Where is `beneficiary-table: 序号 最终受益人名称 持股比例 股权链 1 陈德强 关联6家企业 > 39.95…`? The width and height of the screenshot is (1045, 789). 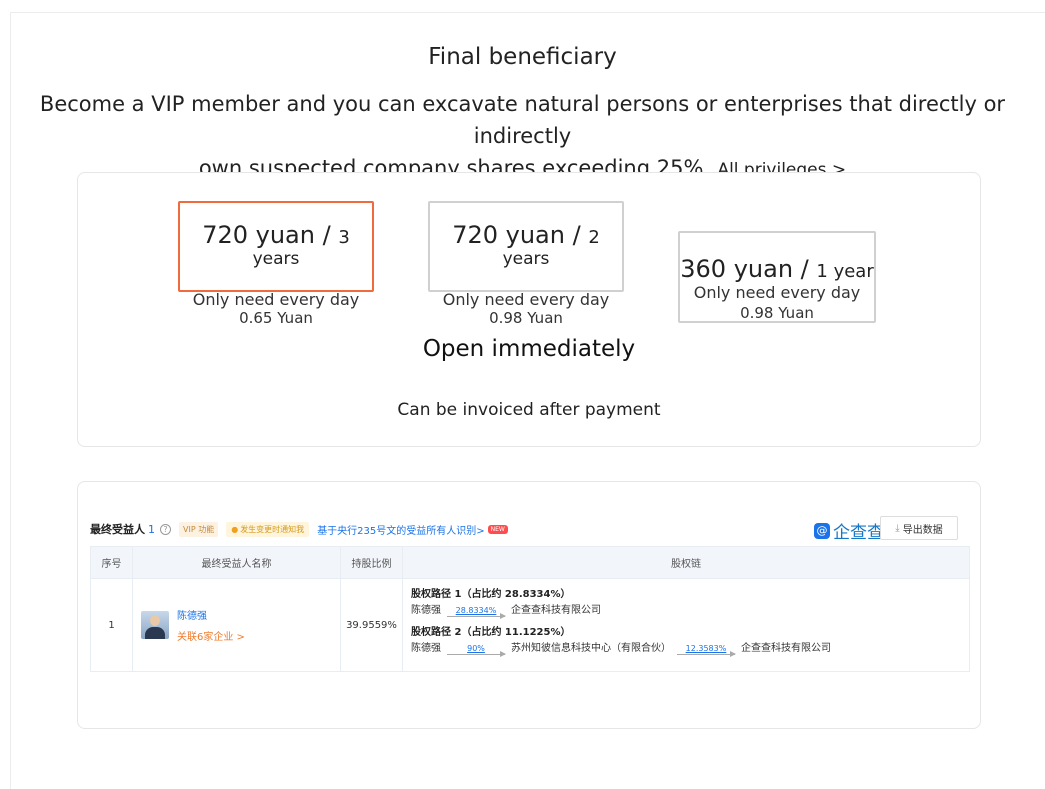 beneficiary-table: 序号 最终受益人名称 持股比例 股权链 1 陈德强 关联6家企业 > 39.95… is located at coordinates (530, 609).